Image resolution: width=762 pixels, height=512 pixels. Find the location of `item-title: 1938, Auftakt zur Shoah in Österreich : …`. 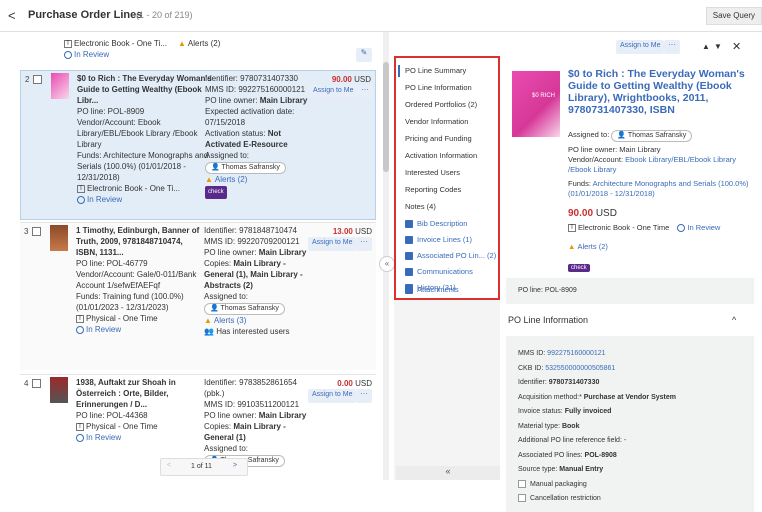

item-title: 1938, Auftakt zur Shoah in Österreich : … is located at coordinates (140, 393).